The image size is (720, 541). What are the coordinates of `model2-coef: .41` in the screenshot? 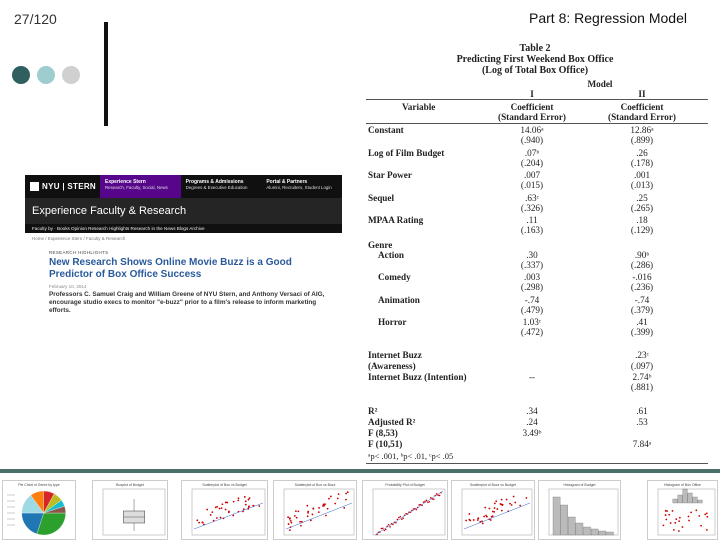 It's located at (642, 322).